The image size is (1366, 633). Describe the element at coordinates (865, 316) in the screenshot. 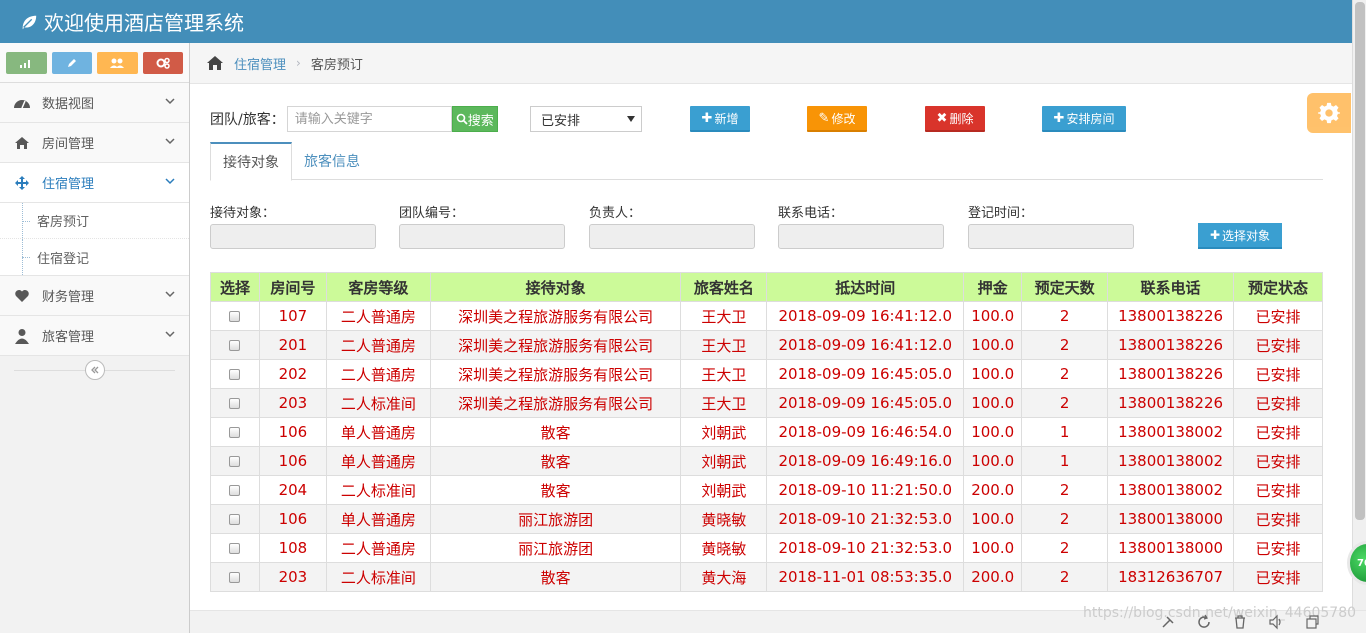

I see `table-cell: 2018-09-09 16:41:12.0` at that location.